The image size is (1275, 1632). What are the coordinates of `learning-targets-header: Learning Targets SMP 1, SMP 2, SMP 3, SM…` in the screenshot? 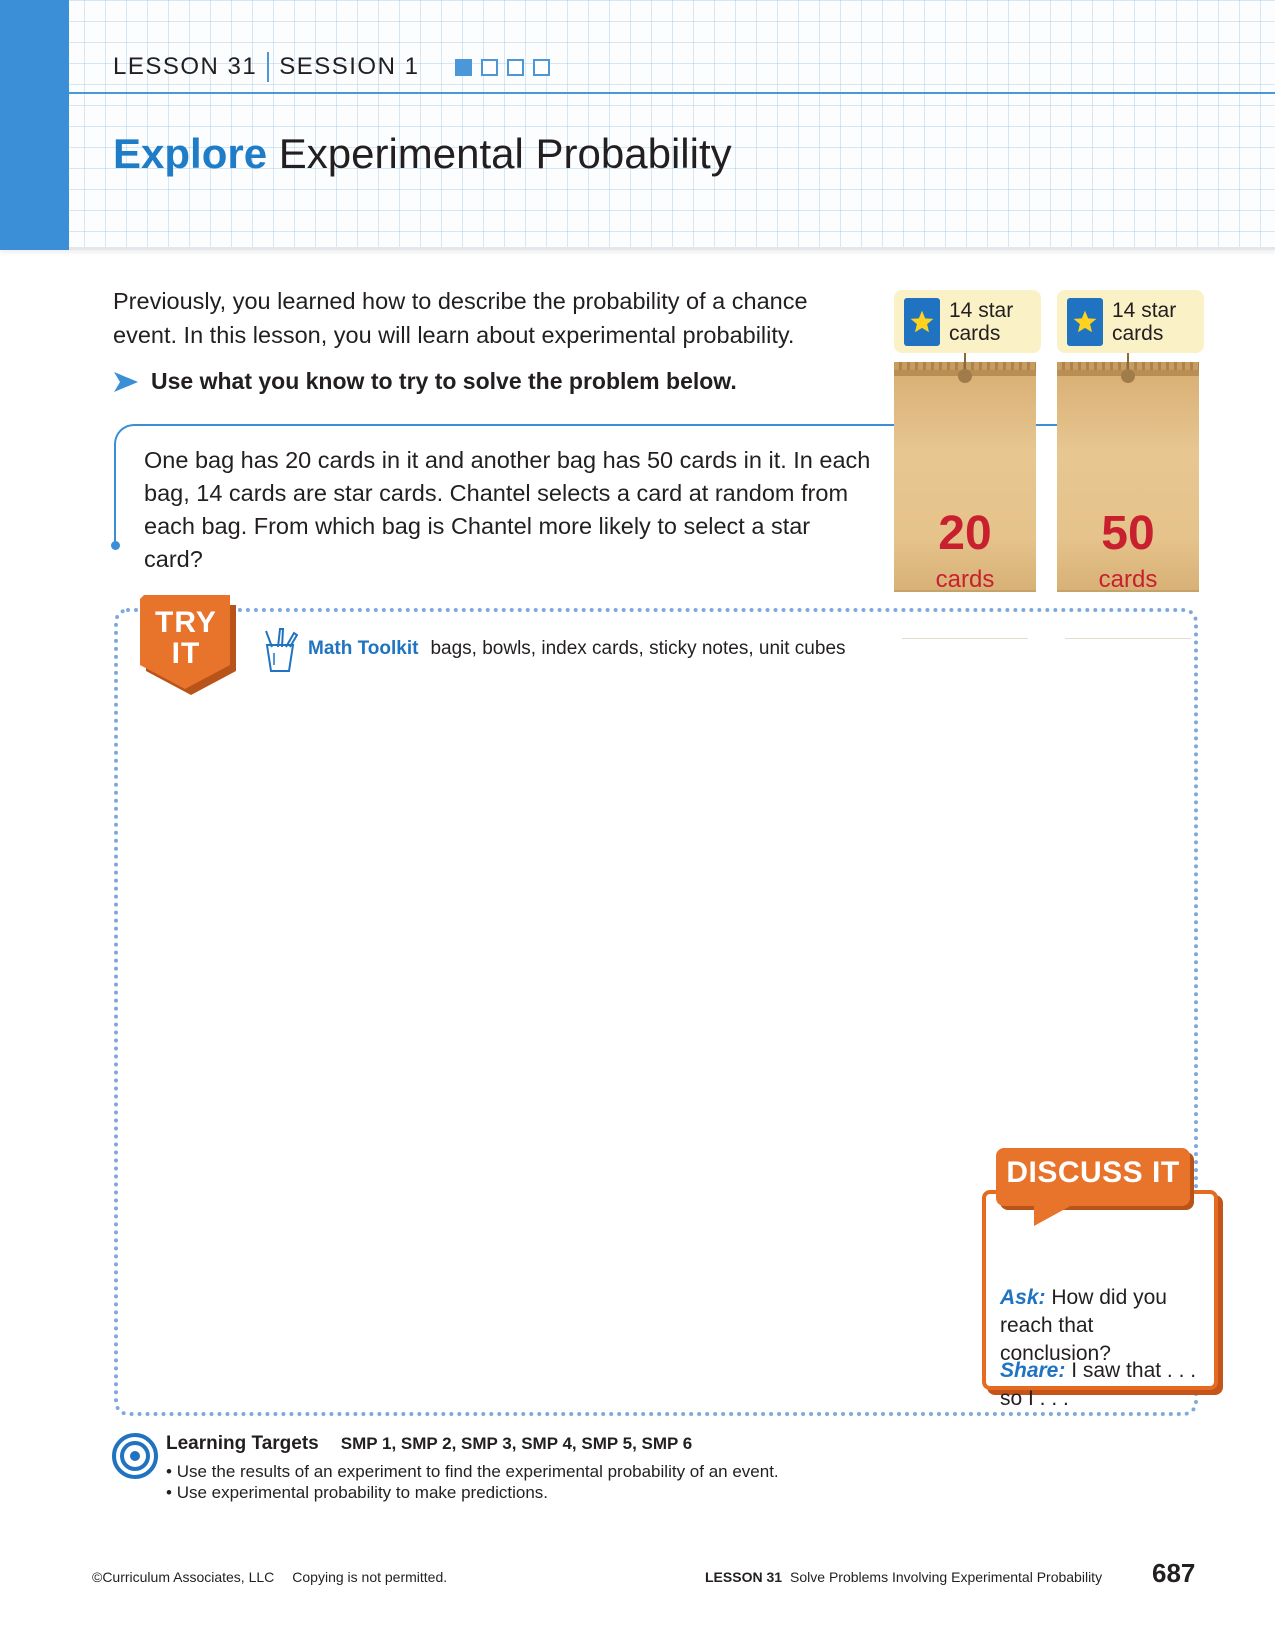 It's located at (429, 1444).